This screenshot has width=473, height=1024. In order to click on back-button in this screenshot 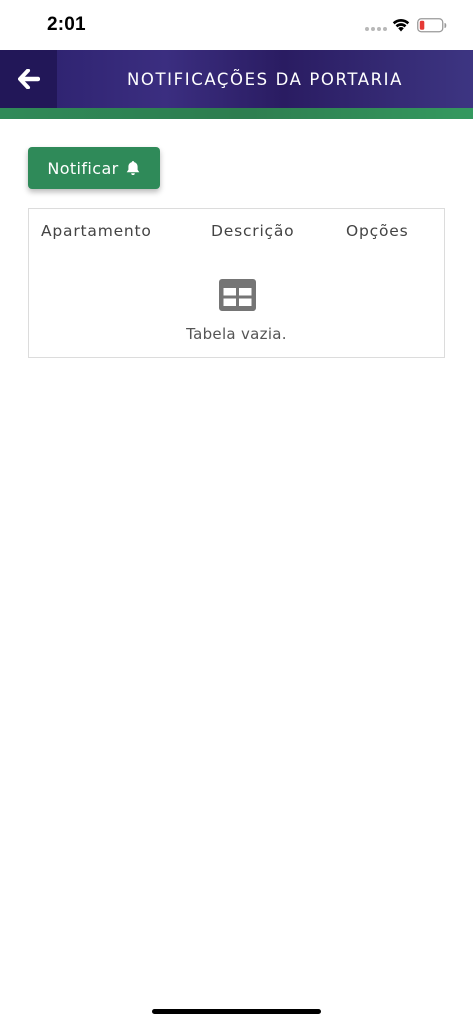, I will do `click(28, 79)`.